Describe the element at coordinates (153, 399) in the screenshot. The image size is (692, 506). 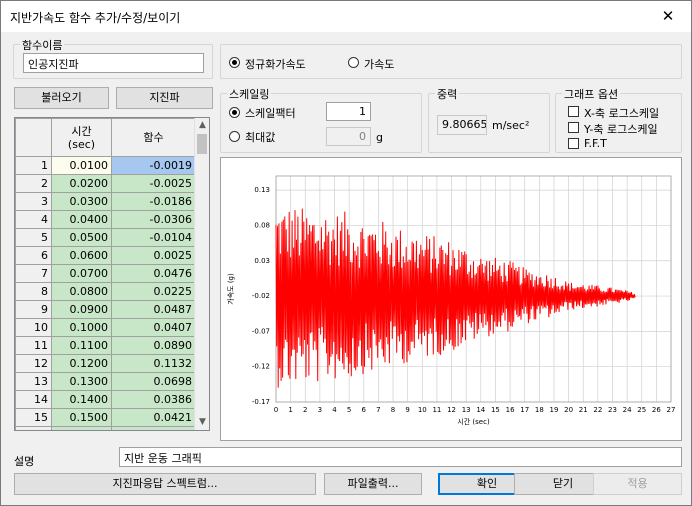
I see `function-value-cell: 0.0386` at that location.